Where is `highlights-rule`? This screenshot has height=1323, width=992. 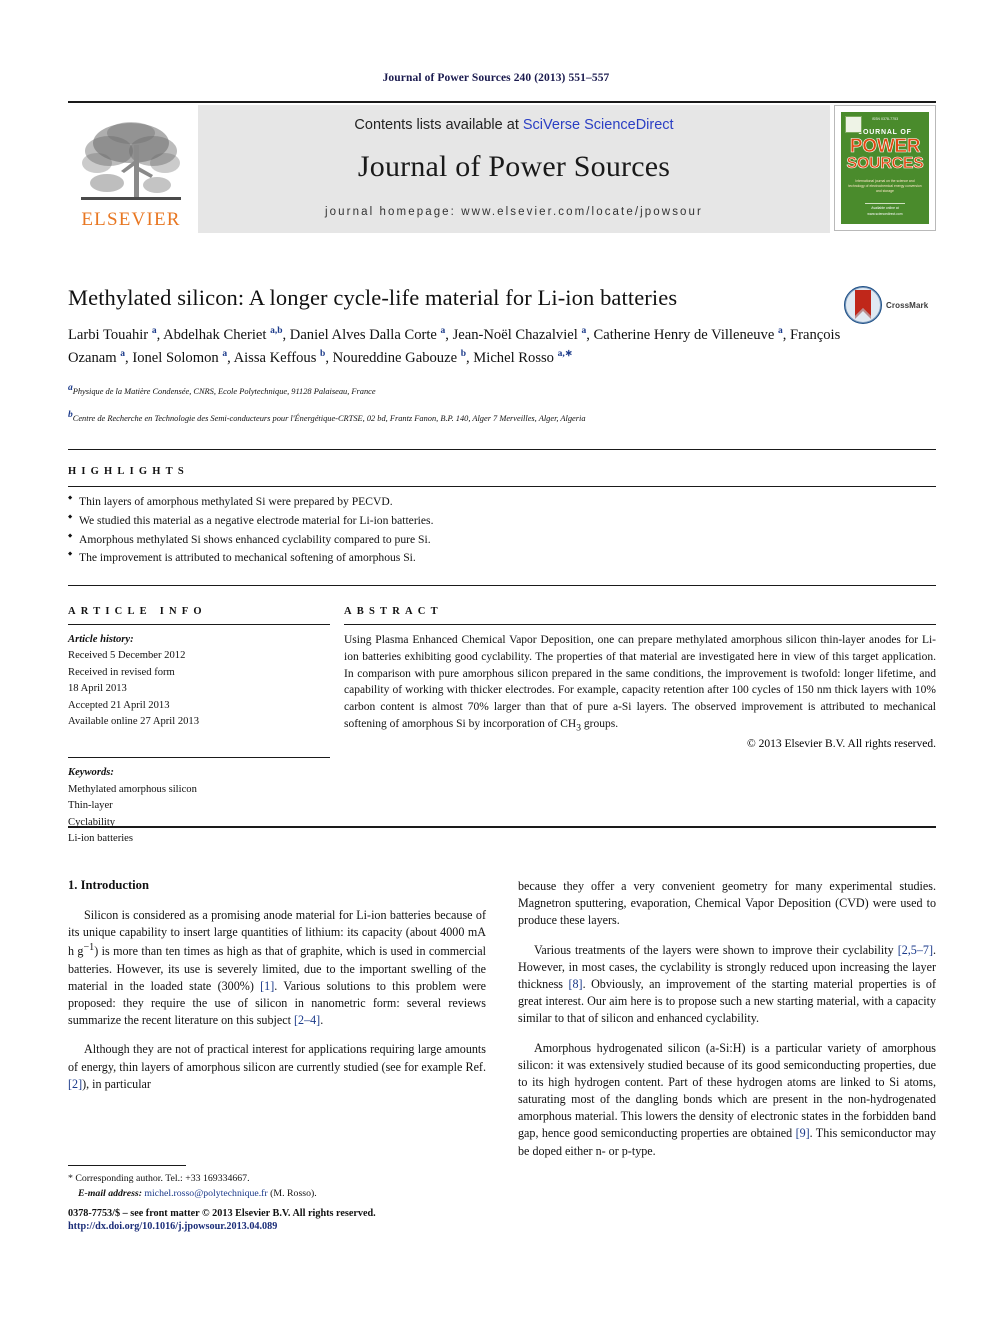 highlights-rule is located at coordinates (502, 486).